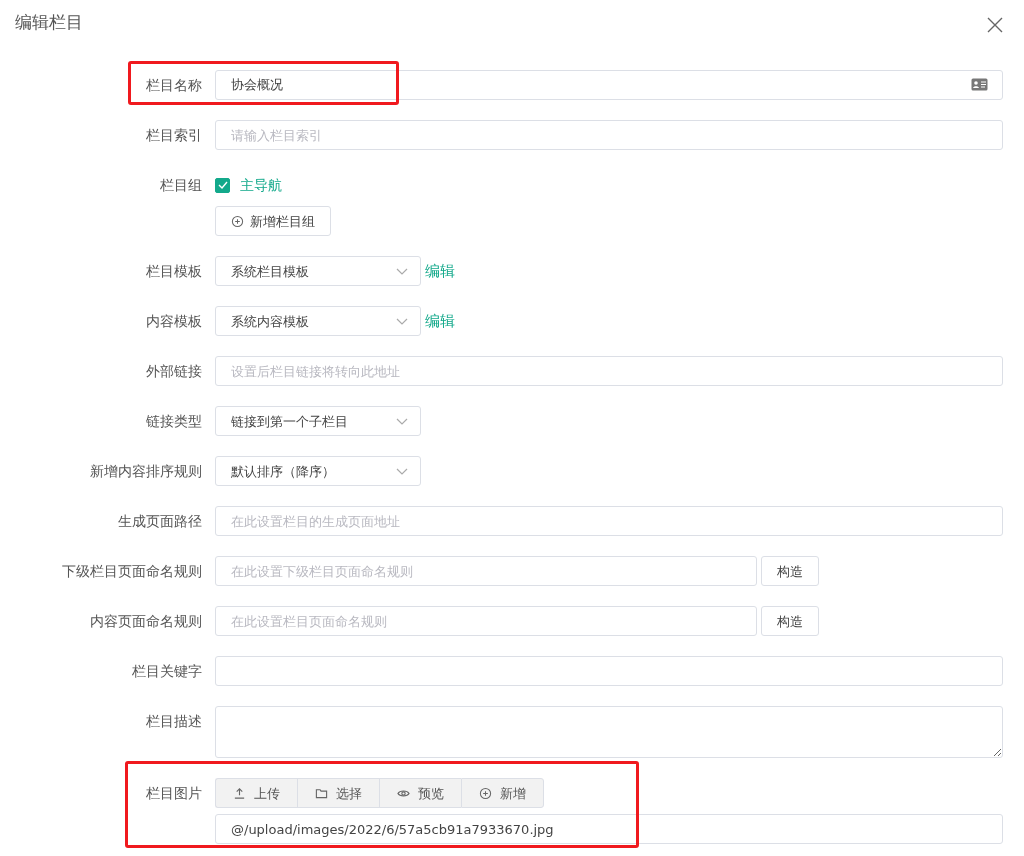 This screenshot has width=1024, height=856. Describe the element at coordinates (609, 371) in the screenshot. I see `text-field: 设置后栏目链接将转向此地址` at that location.